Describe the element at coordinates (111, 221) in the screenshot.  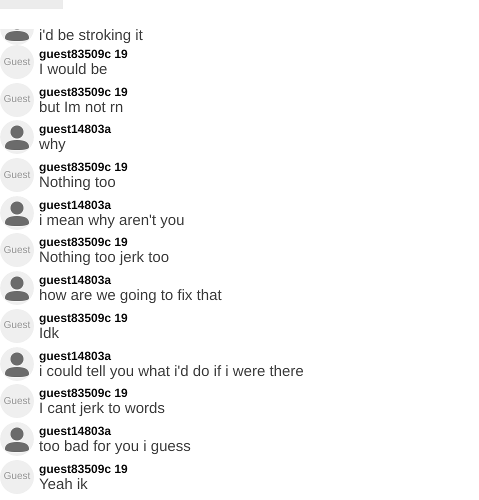
I see `message-text: i mean why aren't you` at that location.